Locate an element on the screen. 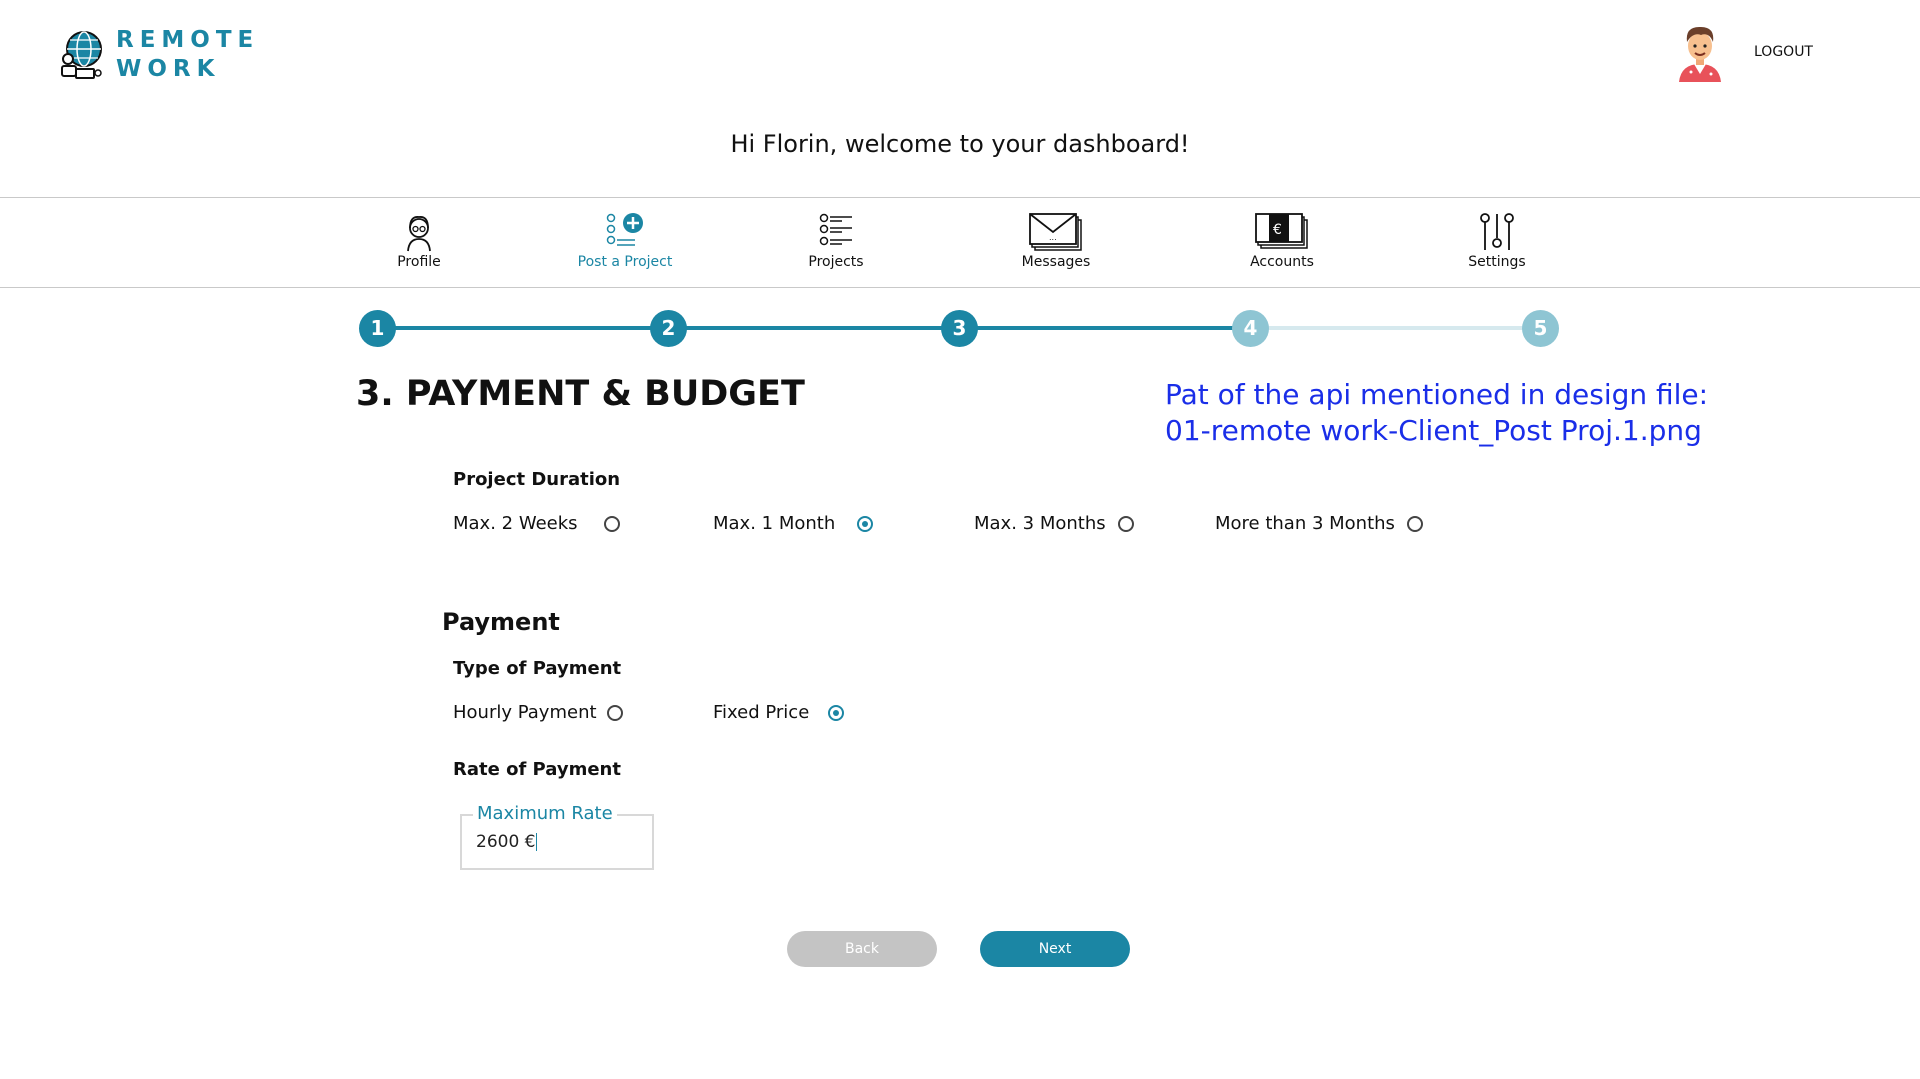 The image size is (1920, 1079). option-label: Max. 1 Month is located at coordinates (774, 523).